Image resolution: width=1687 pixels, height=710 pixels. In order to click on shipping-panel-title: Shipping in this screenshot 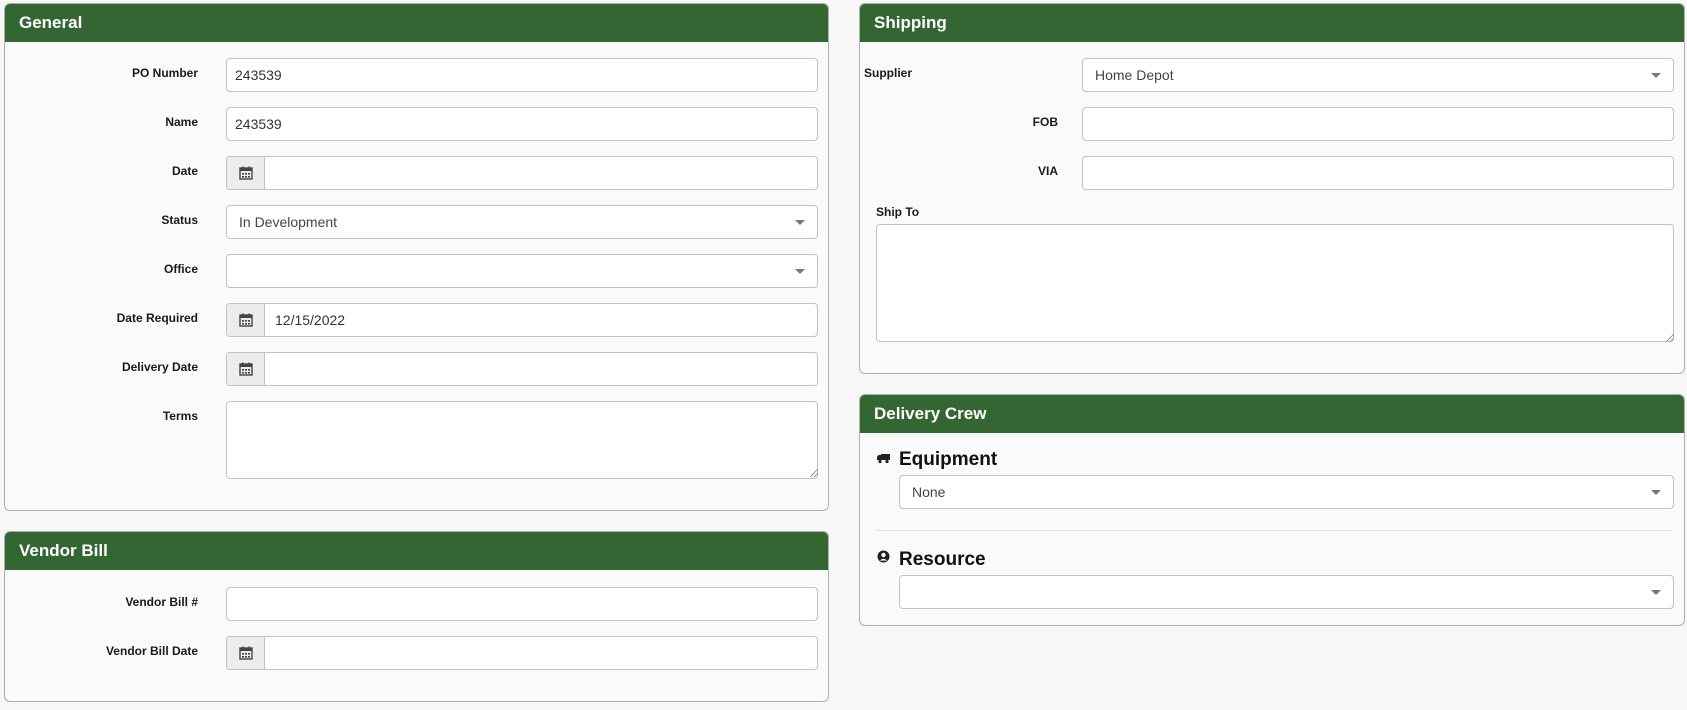, I will do `click(1272, 23)`.